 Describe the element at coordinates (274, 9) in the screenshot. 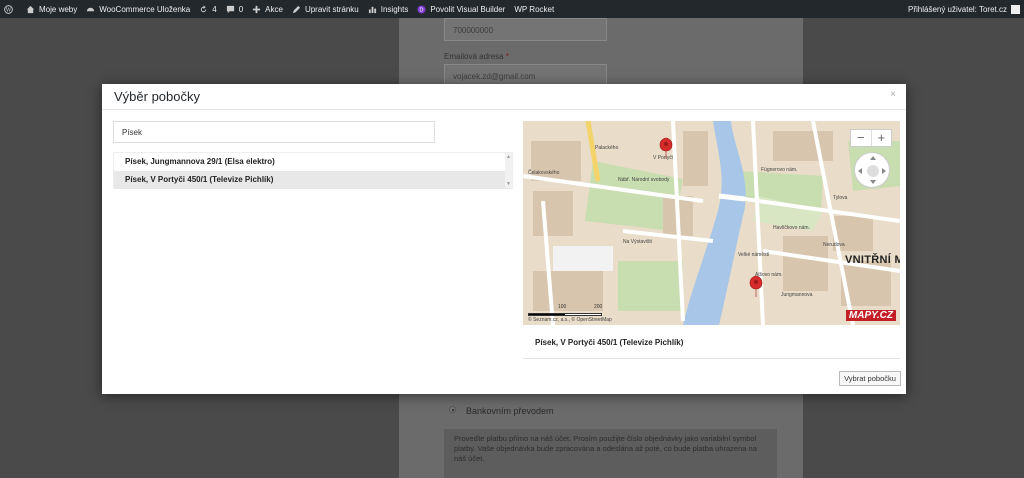

I see `new-content-label: Akce` at that location.